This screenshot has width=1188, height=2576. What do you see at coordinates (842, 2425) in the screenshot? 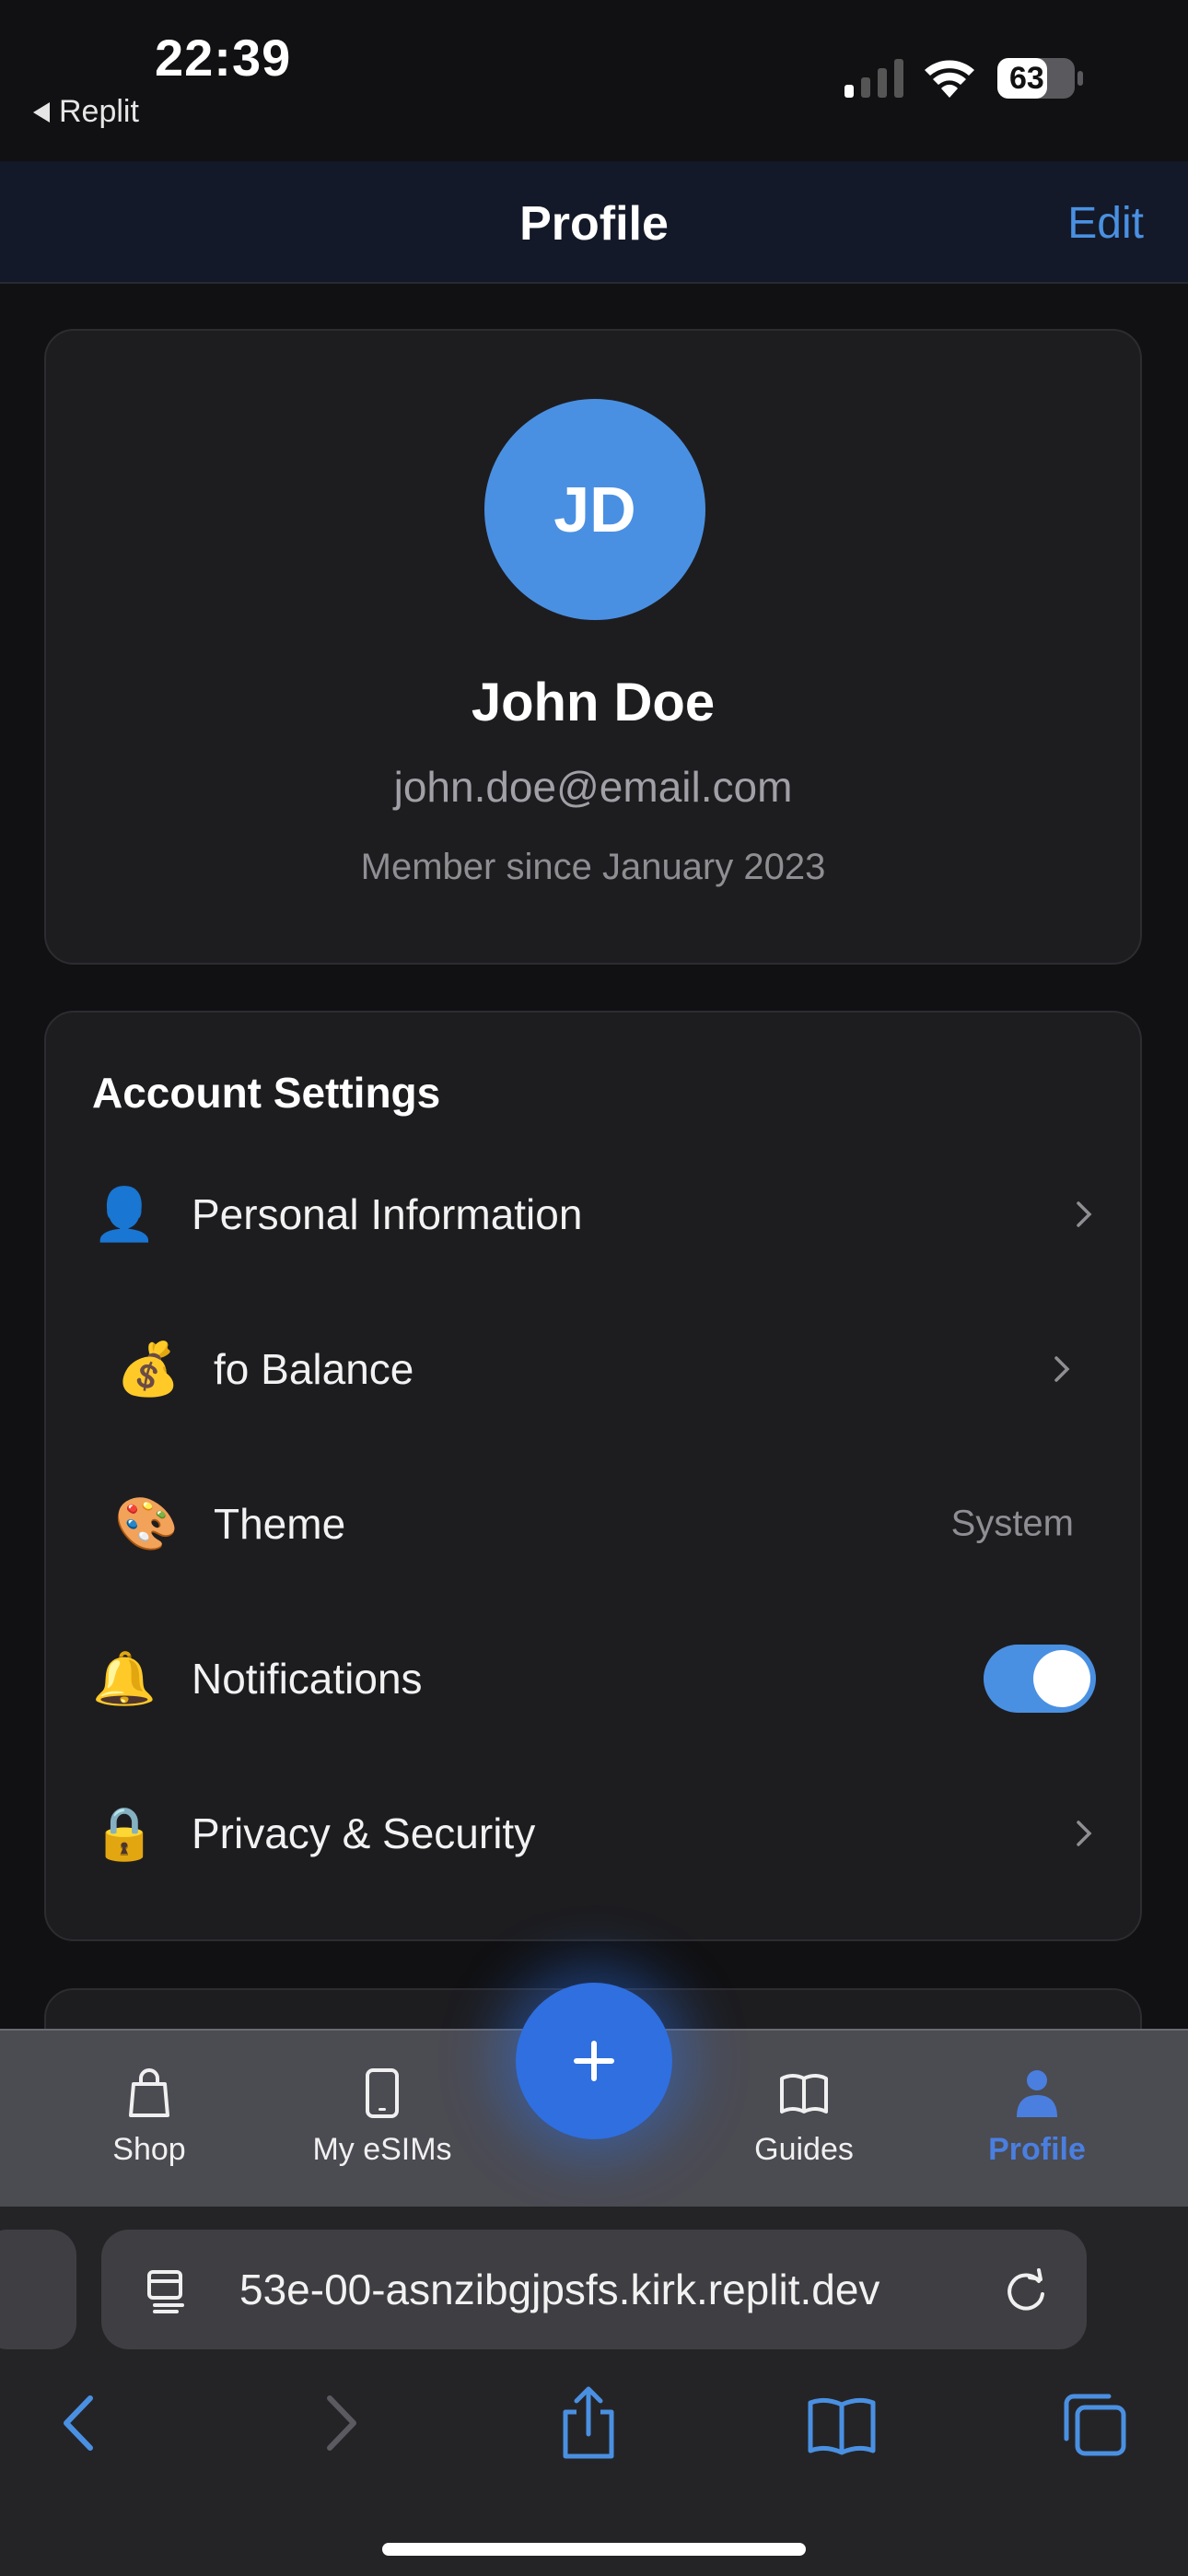
I see `bookmarks-icon` at bounding box center [842, 2425].